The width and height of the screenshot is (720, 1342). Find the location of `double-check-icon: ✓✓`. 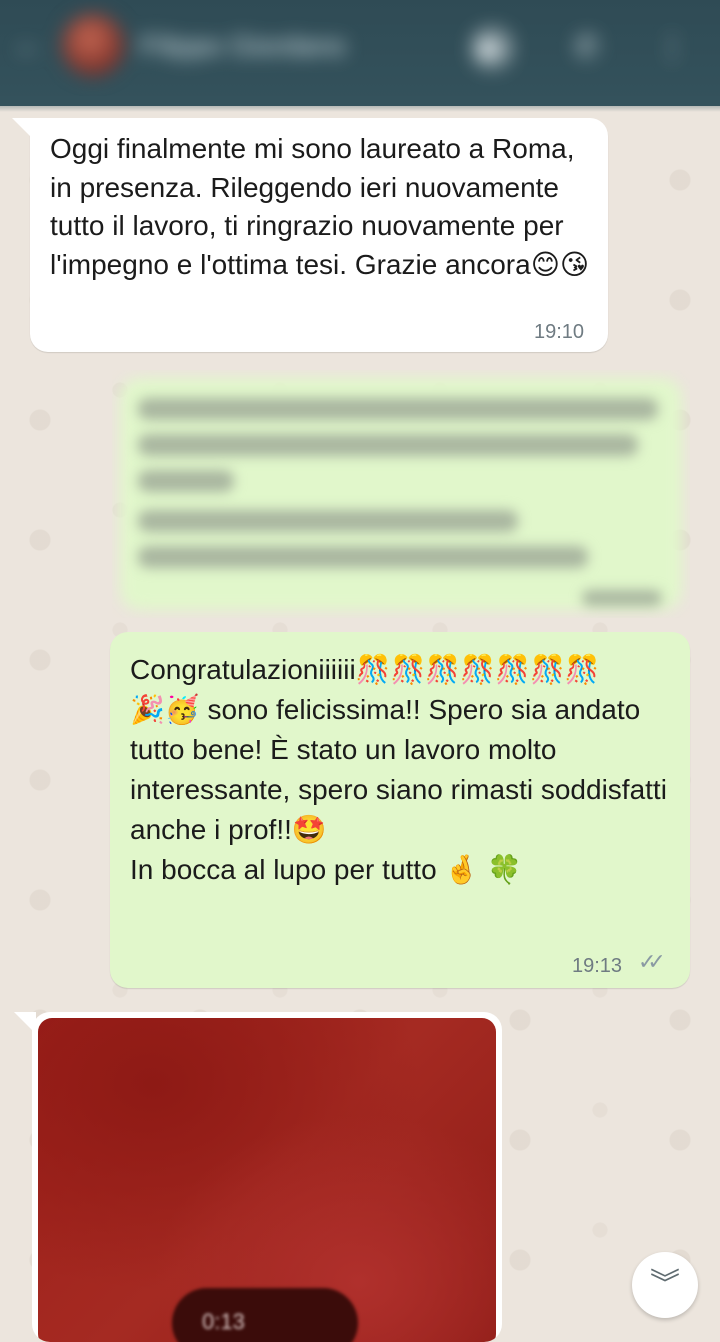

double-check-icon: ✓✓ is located at coordinates (652, 961).